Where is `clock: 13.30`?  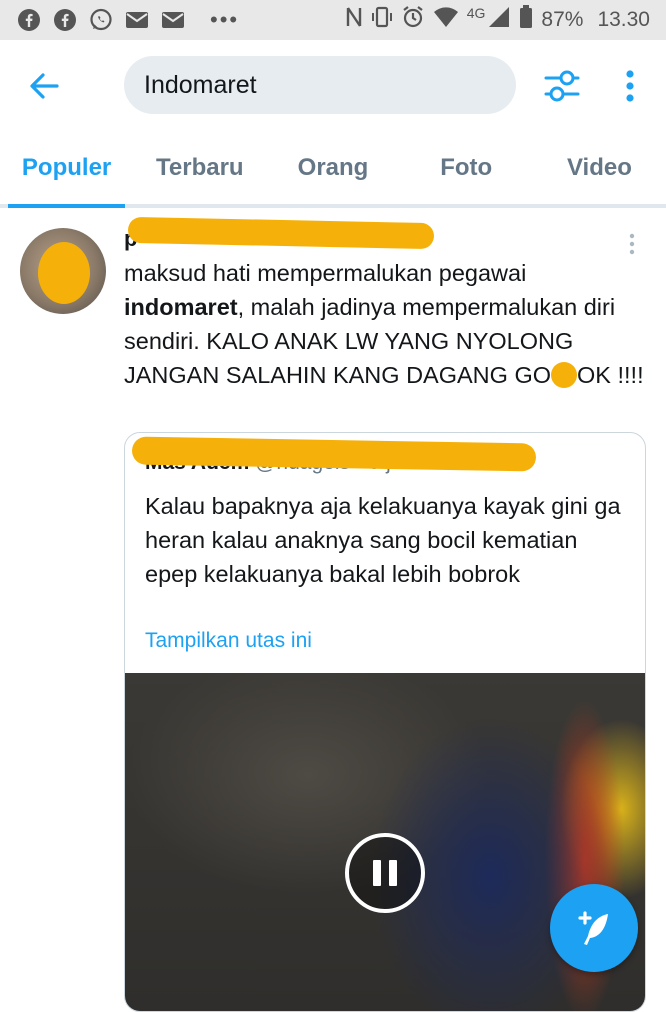
clock: 13.30 is located at coordinates (623, 19).